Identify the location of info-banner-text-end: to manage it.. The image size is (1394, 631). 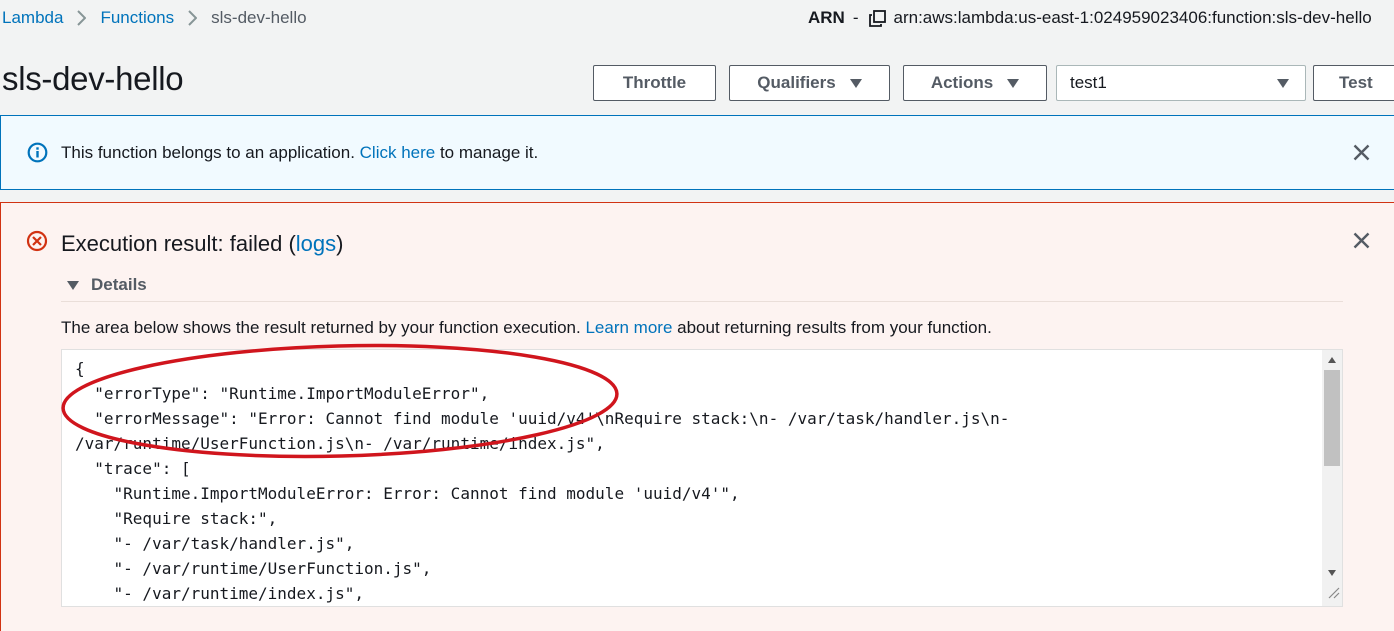
(487, 152).